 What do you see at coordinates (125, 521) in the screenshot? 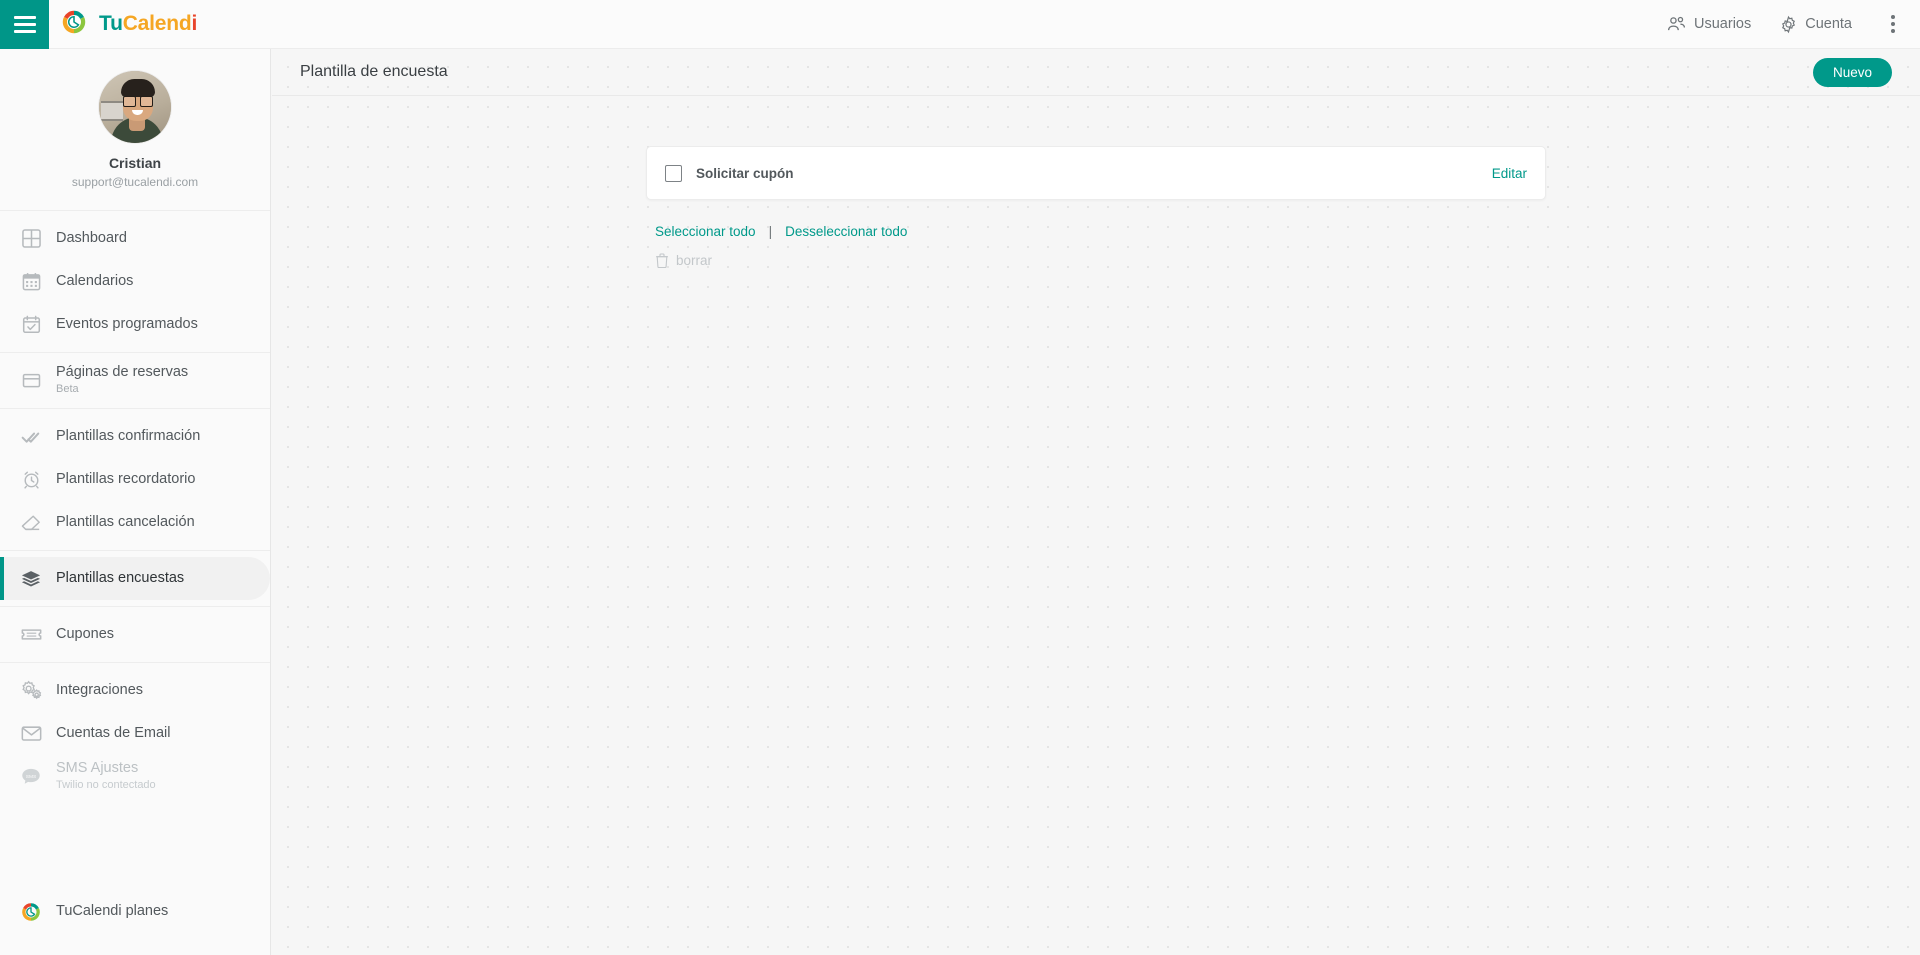
I see `sidebar-item-label: Plantillas cancelación` at bounding box center [125, 521].